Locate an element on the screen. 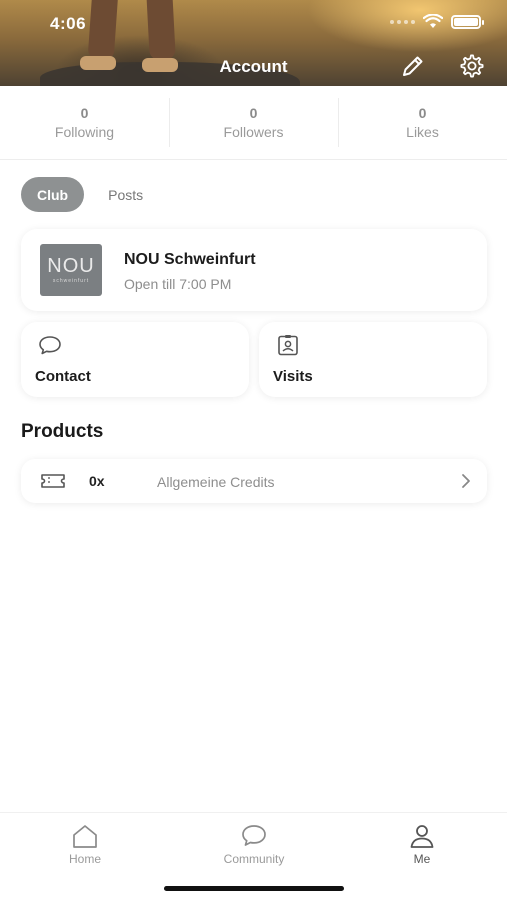 This screenshot has width=507, height=900. product-name: Allgemeine Credits is located at coordinates (216, 482).